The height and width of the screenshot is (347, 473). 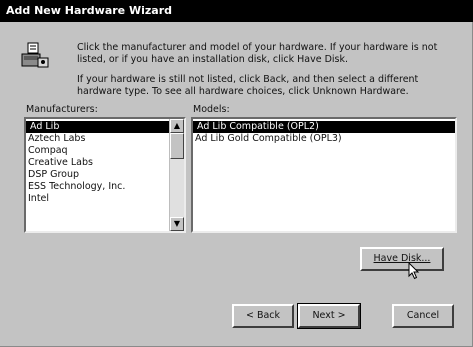 I want to click on manufacturers-label: Manufacturers:, so click(x=62, y=109).